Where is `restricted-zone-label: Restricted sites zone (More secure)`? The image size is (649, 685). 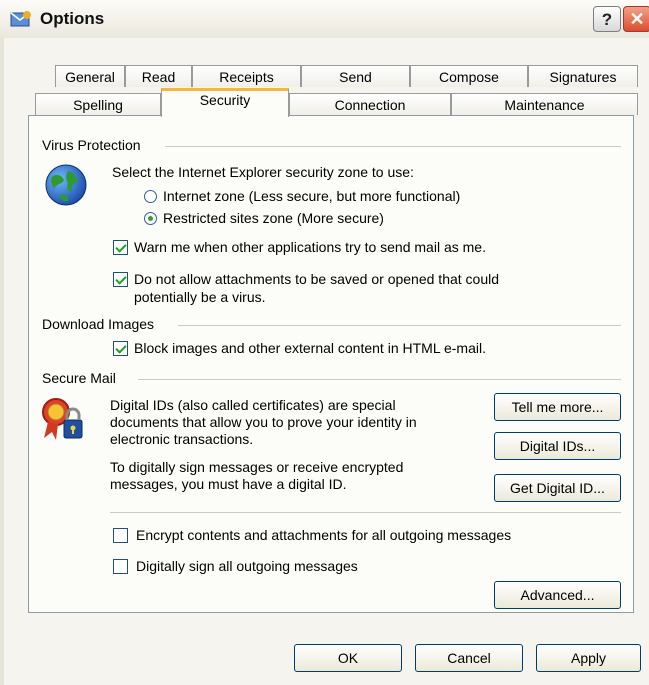 restricted-zone-label: Restricted sites zone (More secure) is located at coordinates (273, 218).